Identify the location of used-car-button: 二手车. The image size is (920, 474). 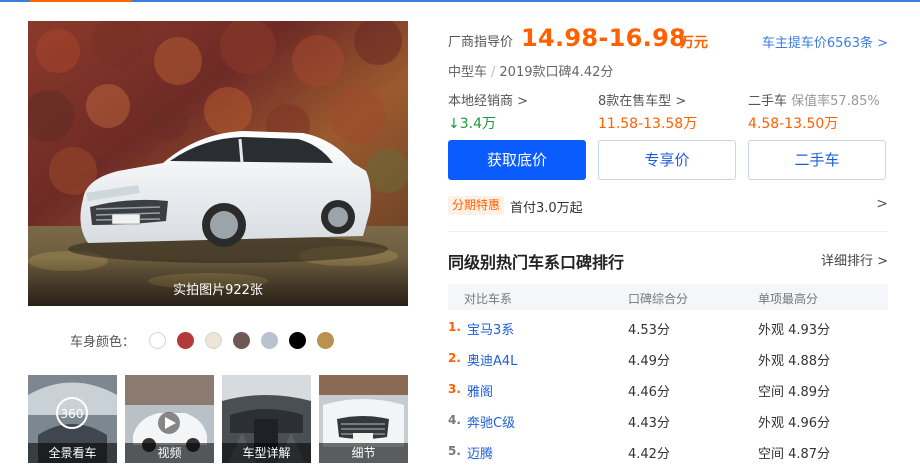
(817, 160).